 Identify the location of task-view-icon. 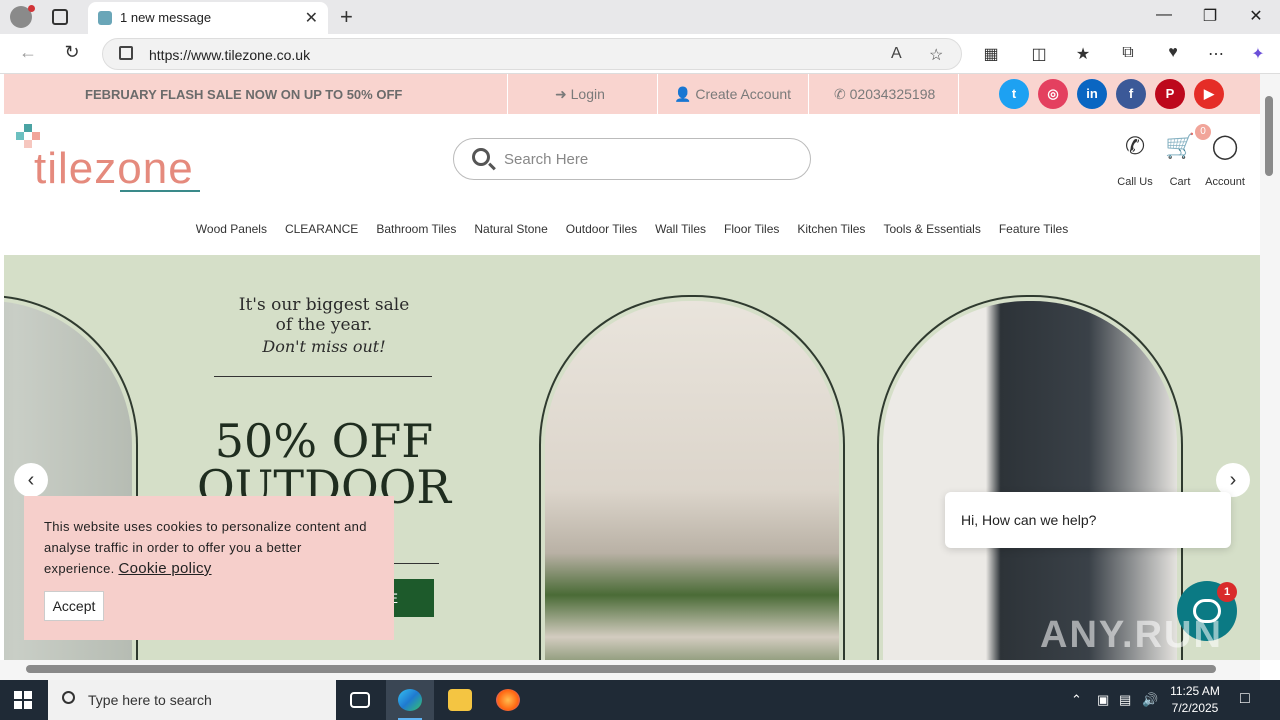
(360, 700).